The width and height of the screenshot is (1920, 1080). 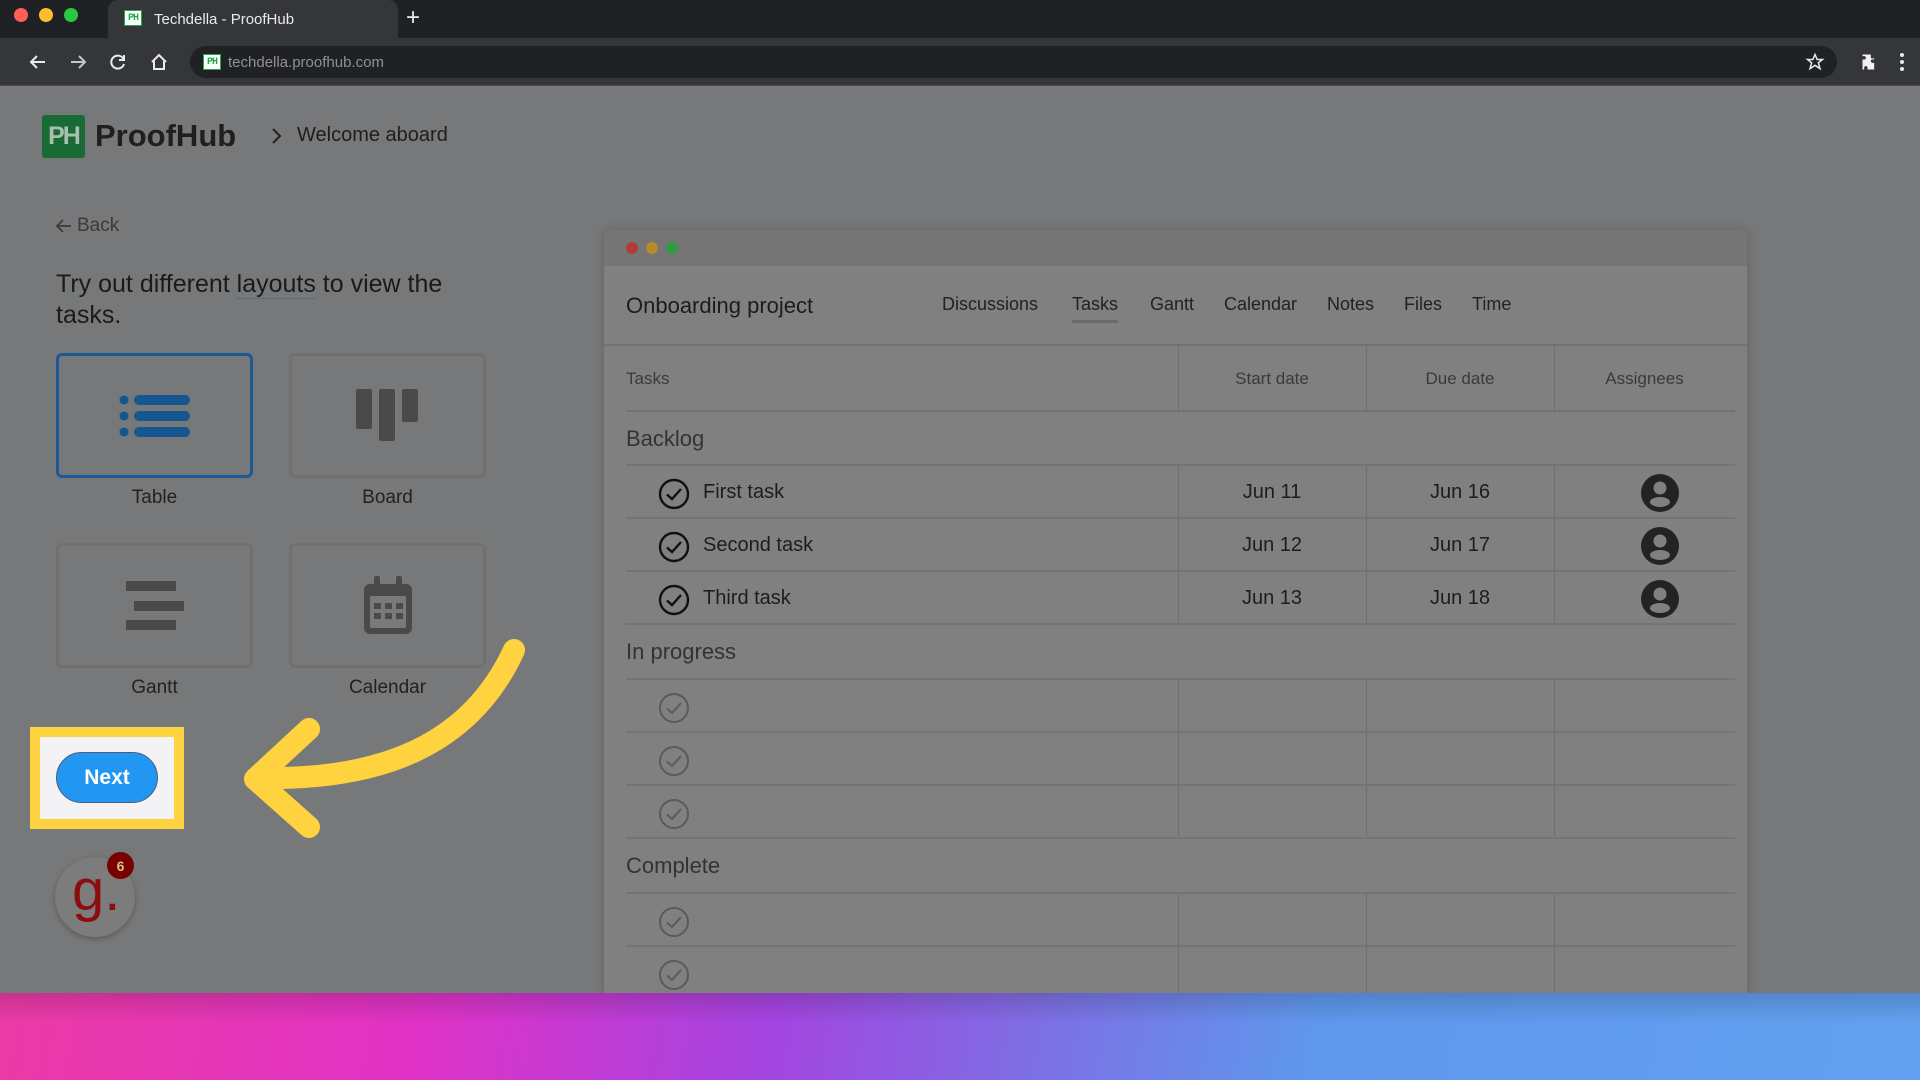 I want to click on layout-tile-table, so click(x=154, y=415).